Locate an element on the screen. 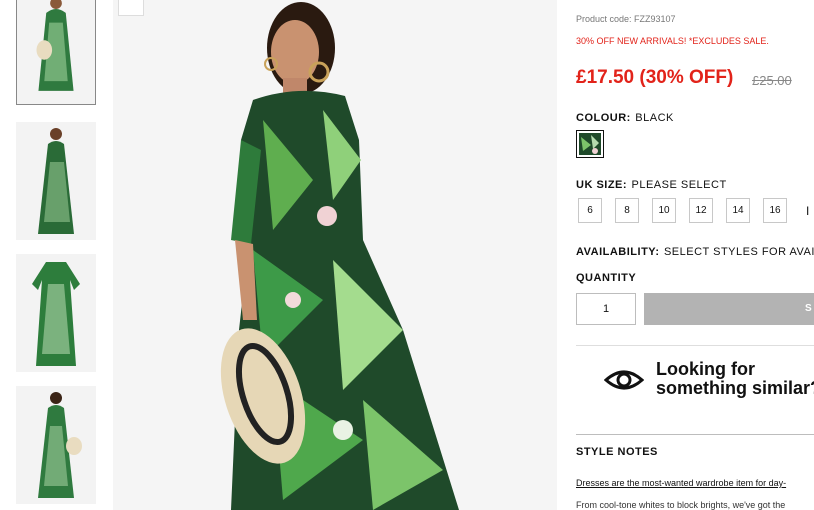 The width and height of the screenshot is (814, 510). zoom-button is located at coordinates (131, 8).